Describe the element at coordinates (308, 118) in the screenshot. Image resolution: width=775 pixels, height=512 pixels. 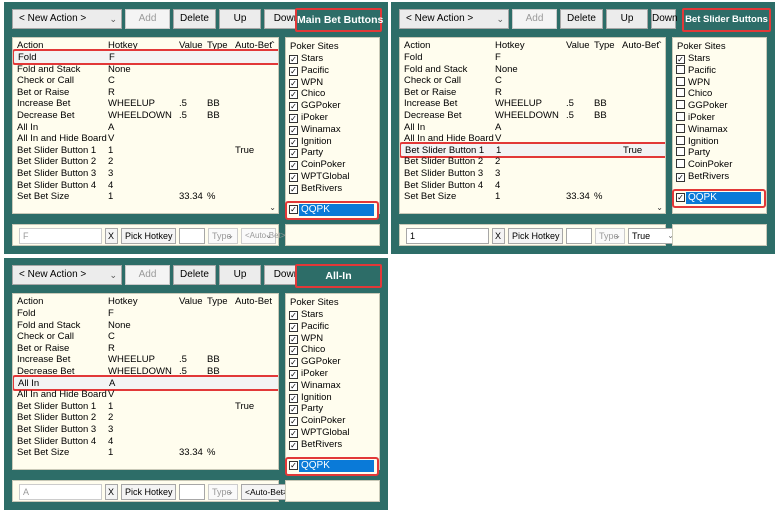
I see `site-item: ✓ iPoker` at that location.